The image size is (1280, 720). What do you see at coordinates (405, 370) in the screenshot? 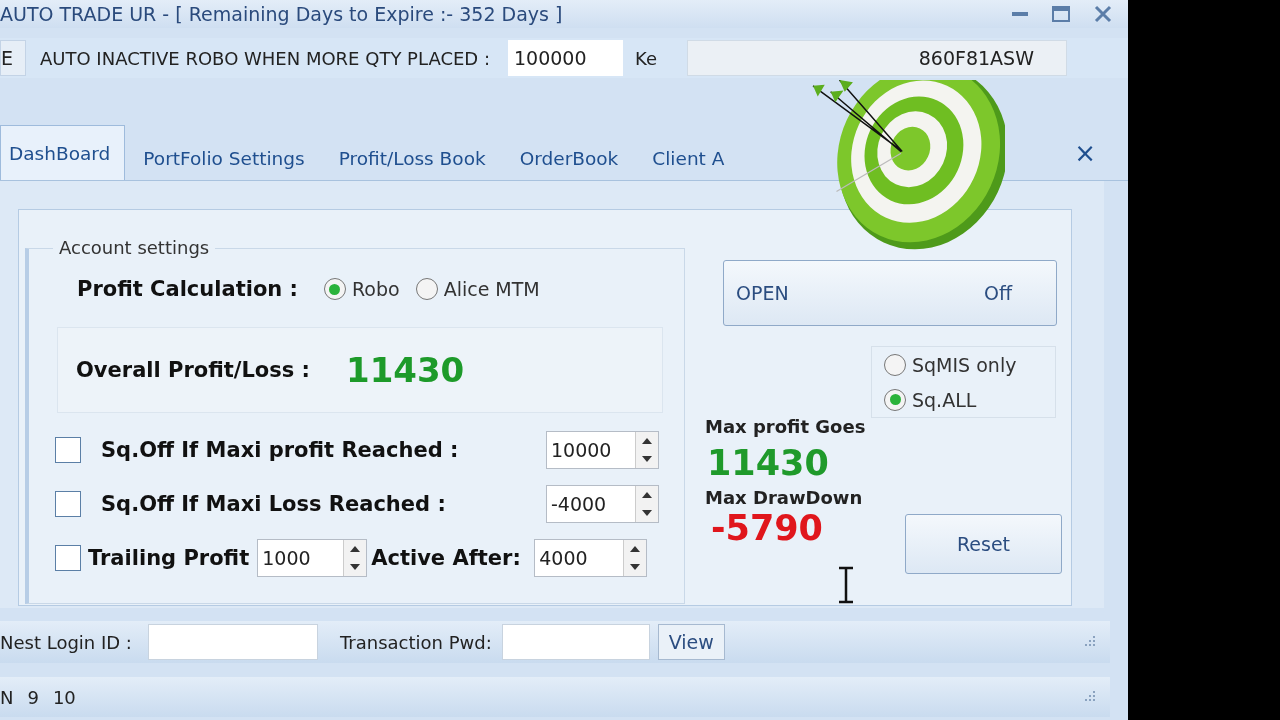
I see `overall-value: 11430` at bounding box center [405, 370].